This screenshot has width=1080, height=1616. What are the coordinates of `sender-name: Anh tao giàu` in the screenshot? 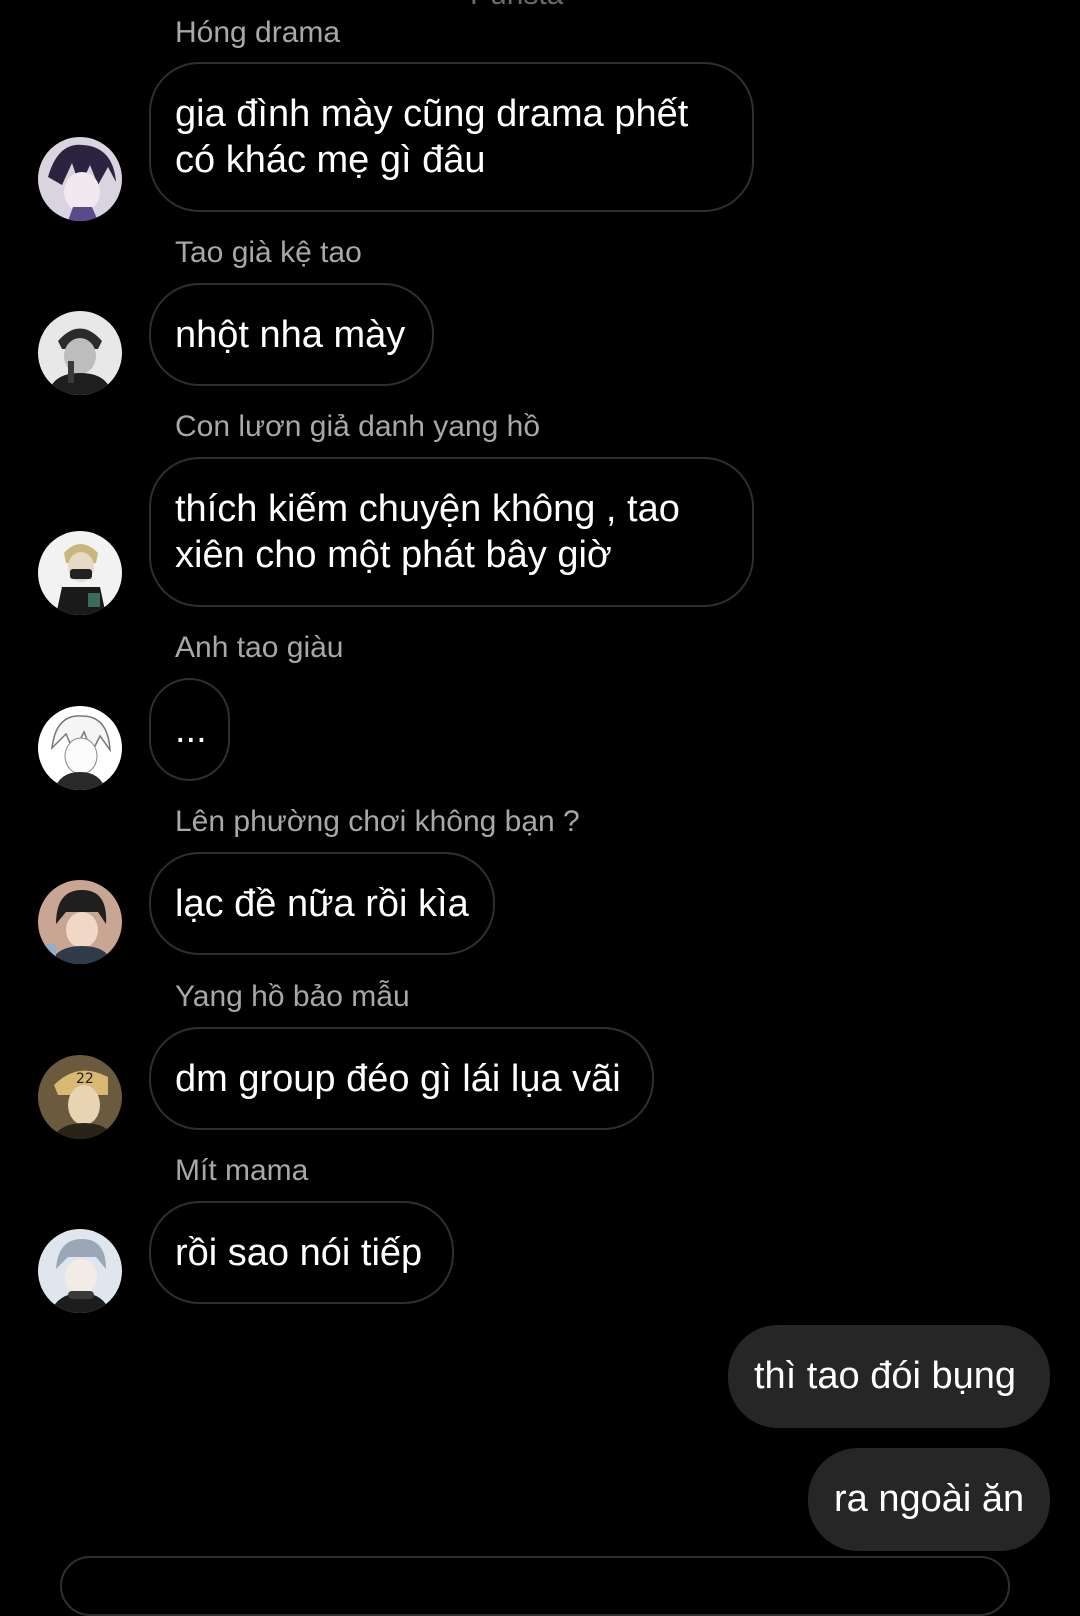 It's located at (259, 647).